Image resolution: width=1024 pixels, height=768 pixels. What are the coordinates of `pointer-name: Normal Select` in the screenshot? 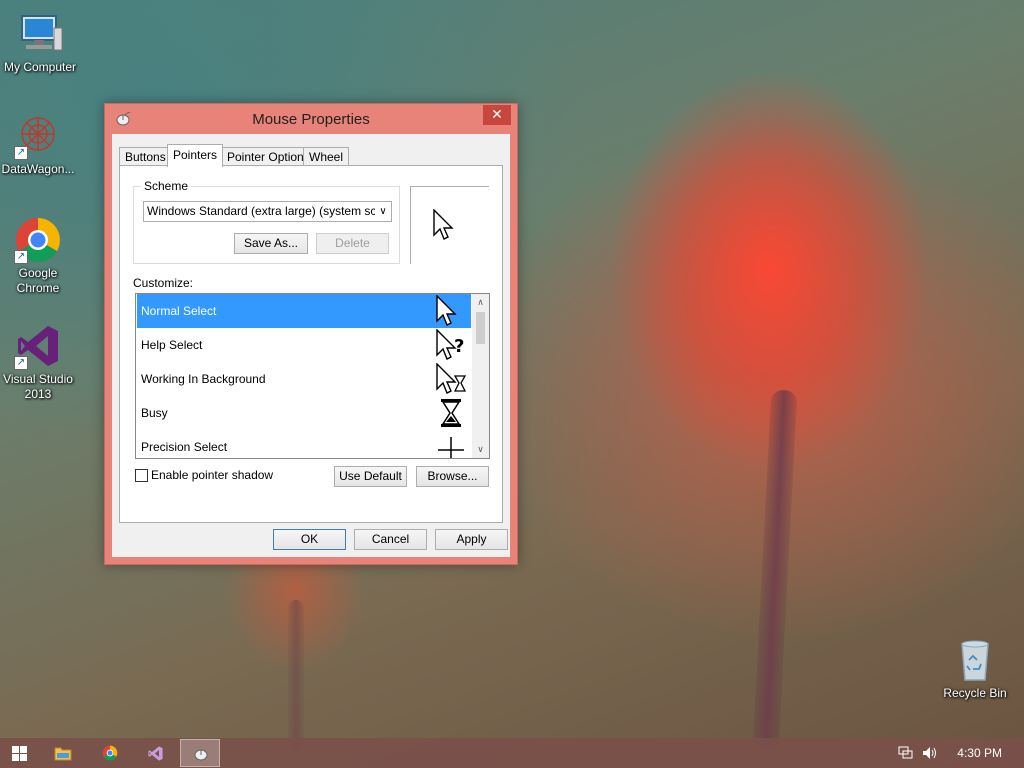 It's located at (179, 311).